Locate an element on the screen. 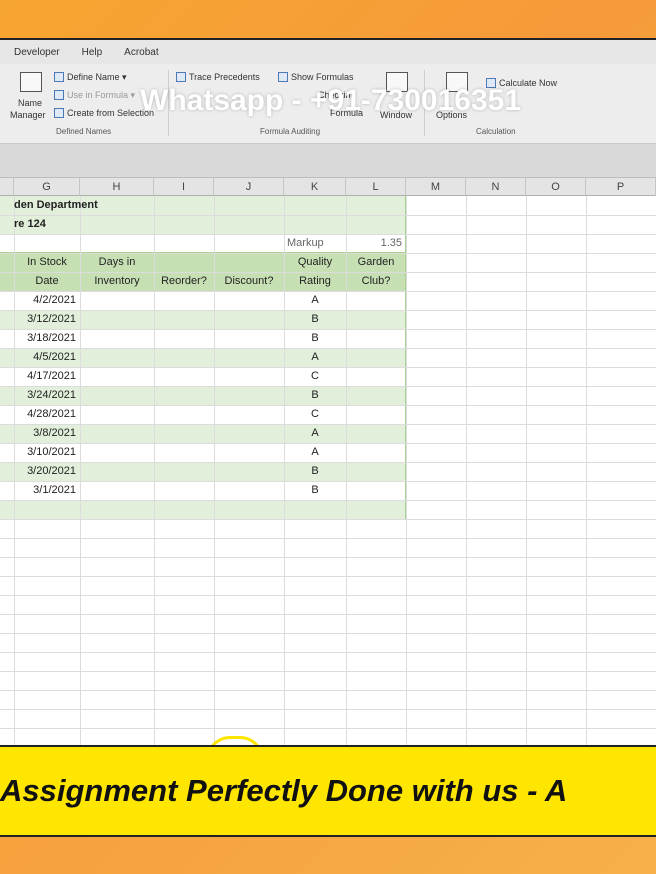  column-header-f is located at coordinates (7, 187).